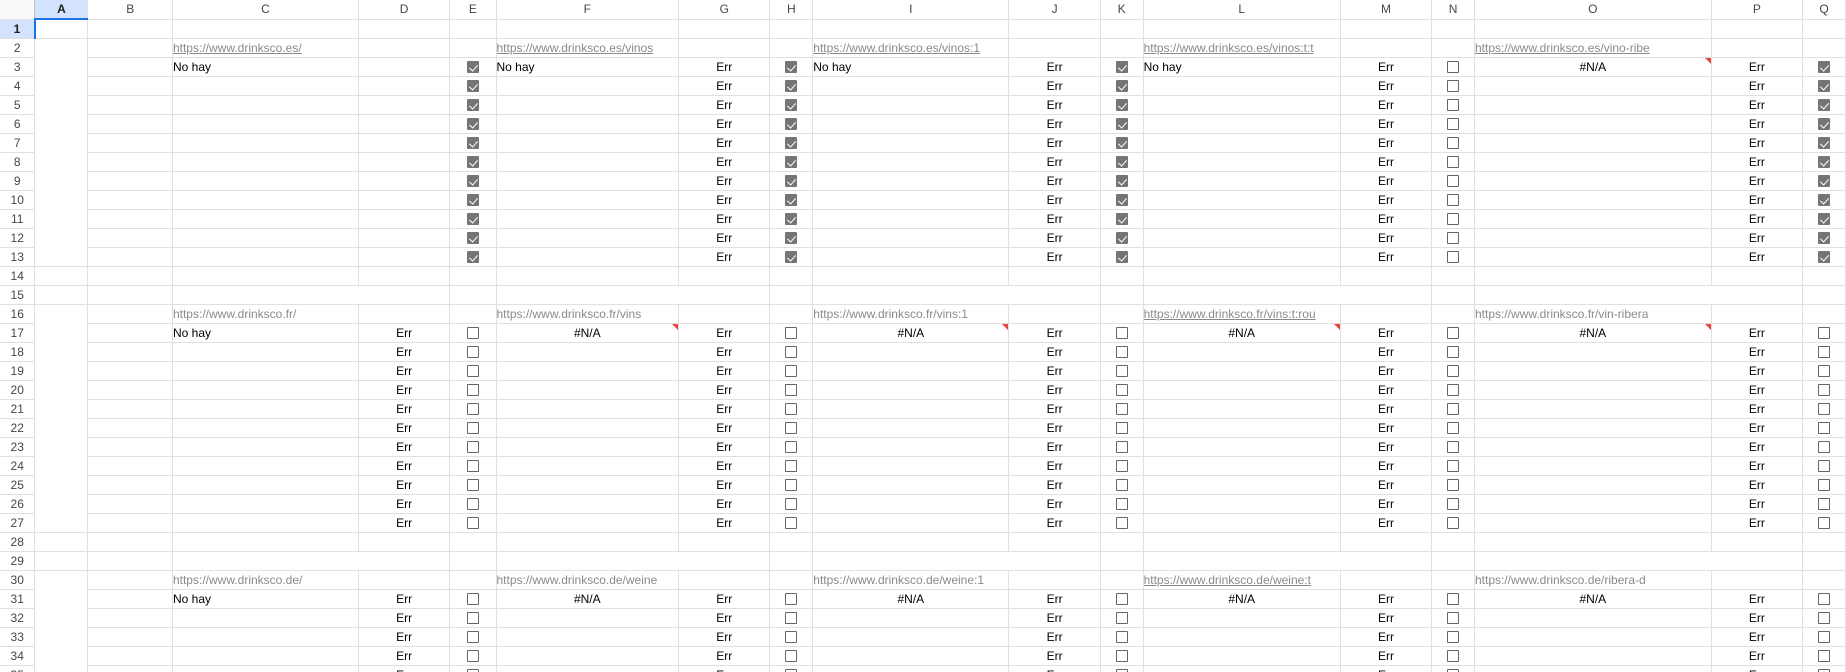 The image size is (1846, 672). I want to click on status-subhome-be-es: Err, so click(724, 219).